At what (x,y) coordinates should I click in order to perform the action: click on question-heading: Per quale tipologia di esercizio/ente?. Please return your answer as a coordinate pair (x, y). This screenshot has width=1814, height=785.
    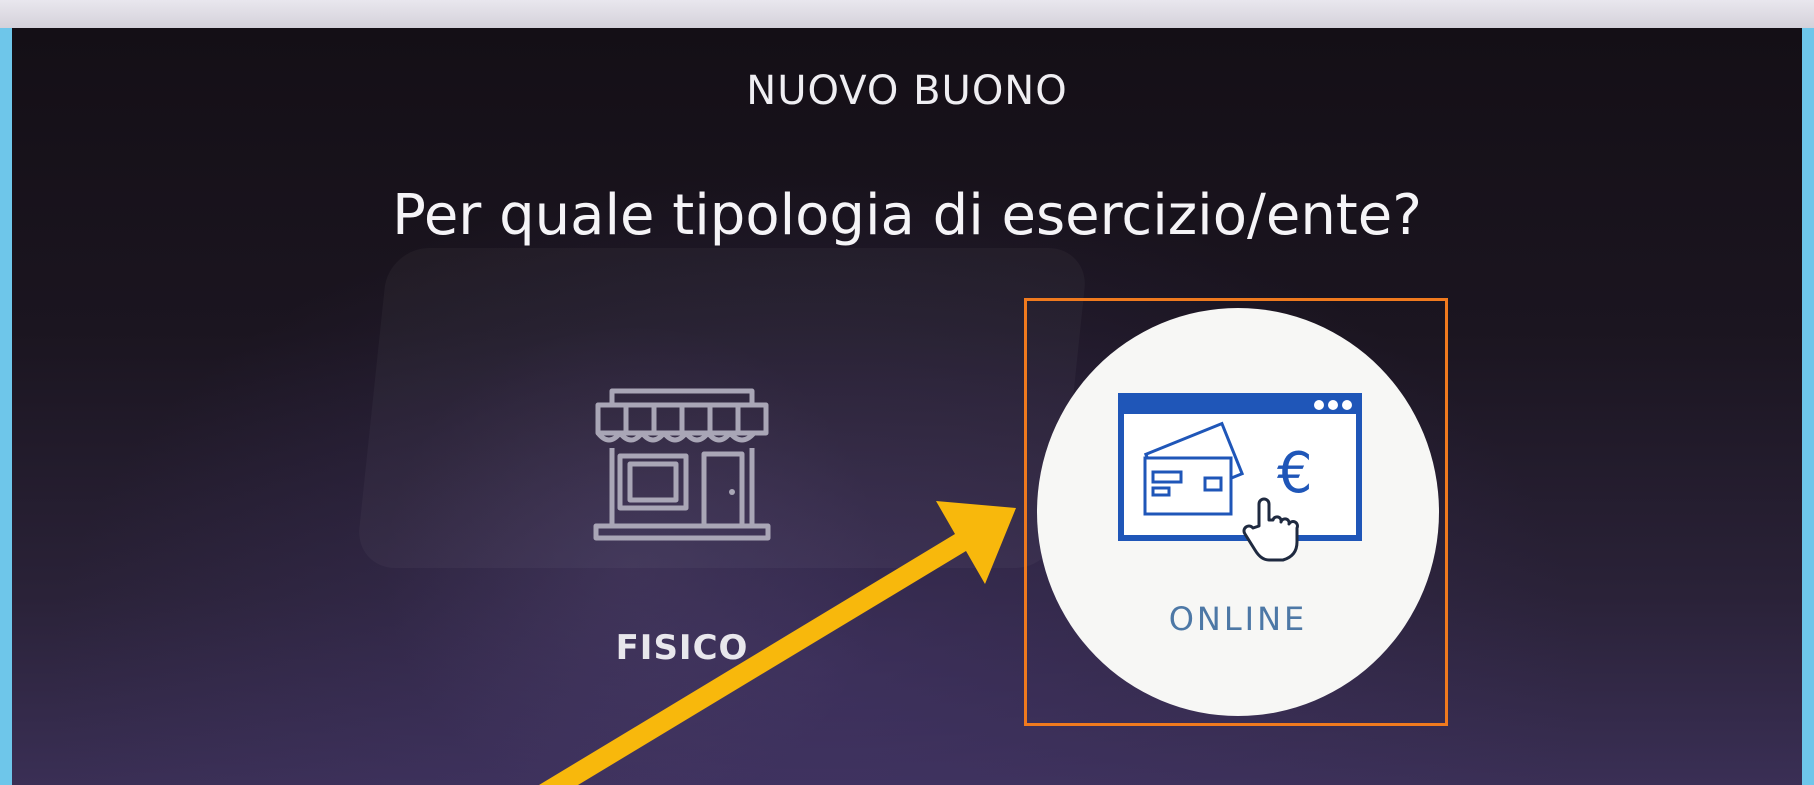
    Looking at the image, I should click on (907, 215).